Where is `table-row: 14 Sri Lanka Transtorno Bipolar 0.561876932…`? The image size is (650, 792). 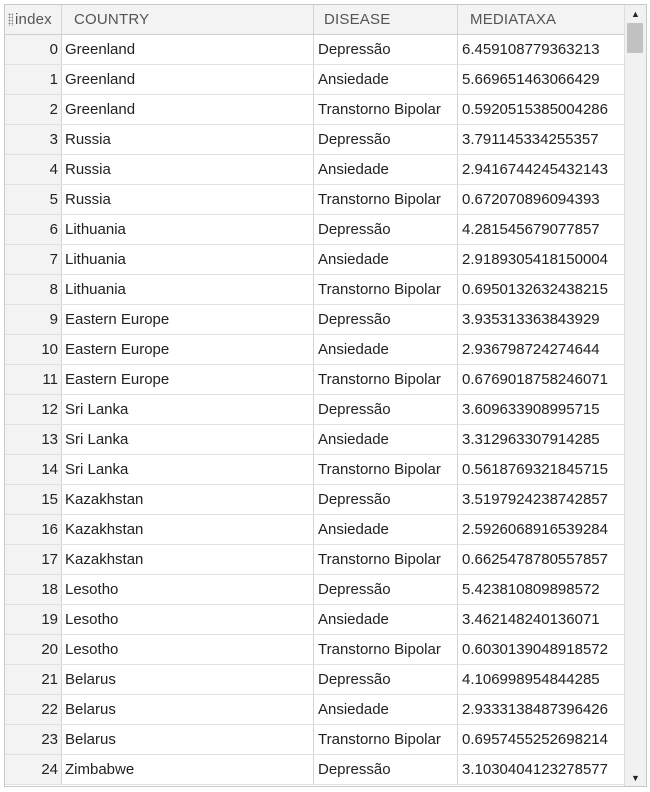 table-row: 14 Sri Lanka Transtorno Bipolar 0.561876932… is located at coordinates (315, 470).